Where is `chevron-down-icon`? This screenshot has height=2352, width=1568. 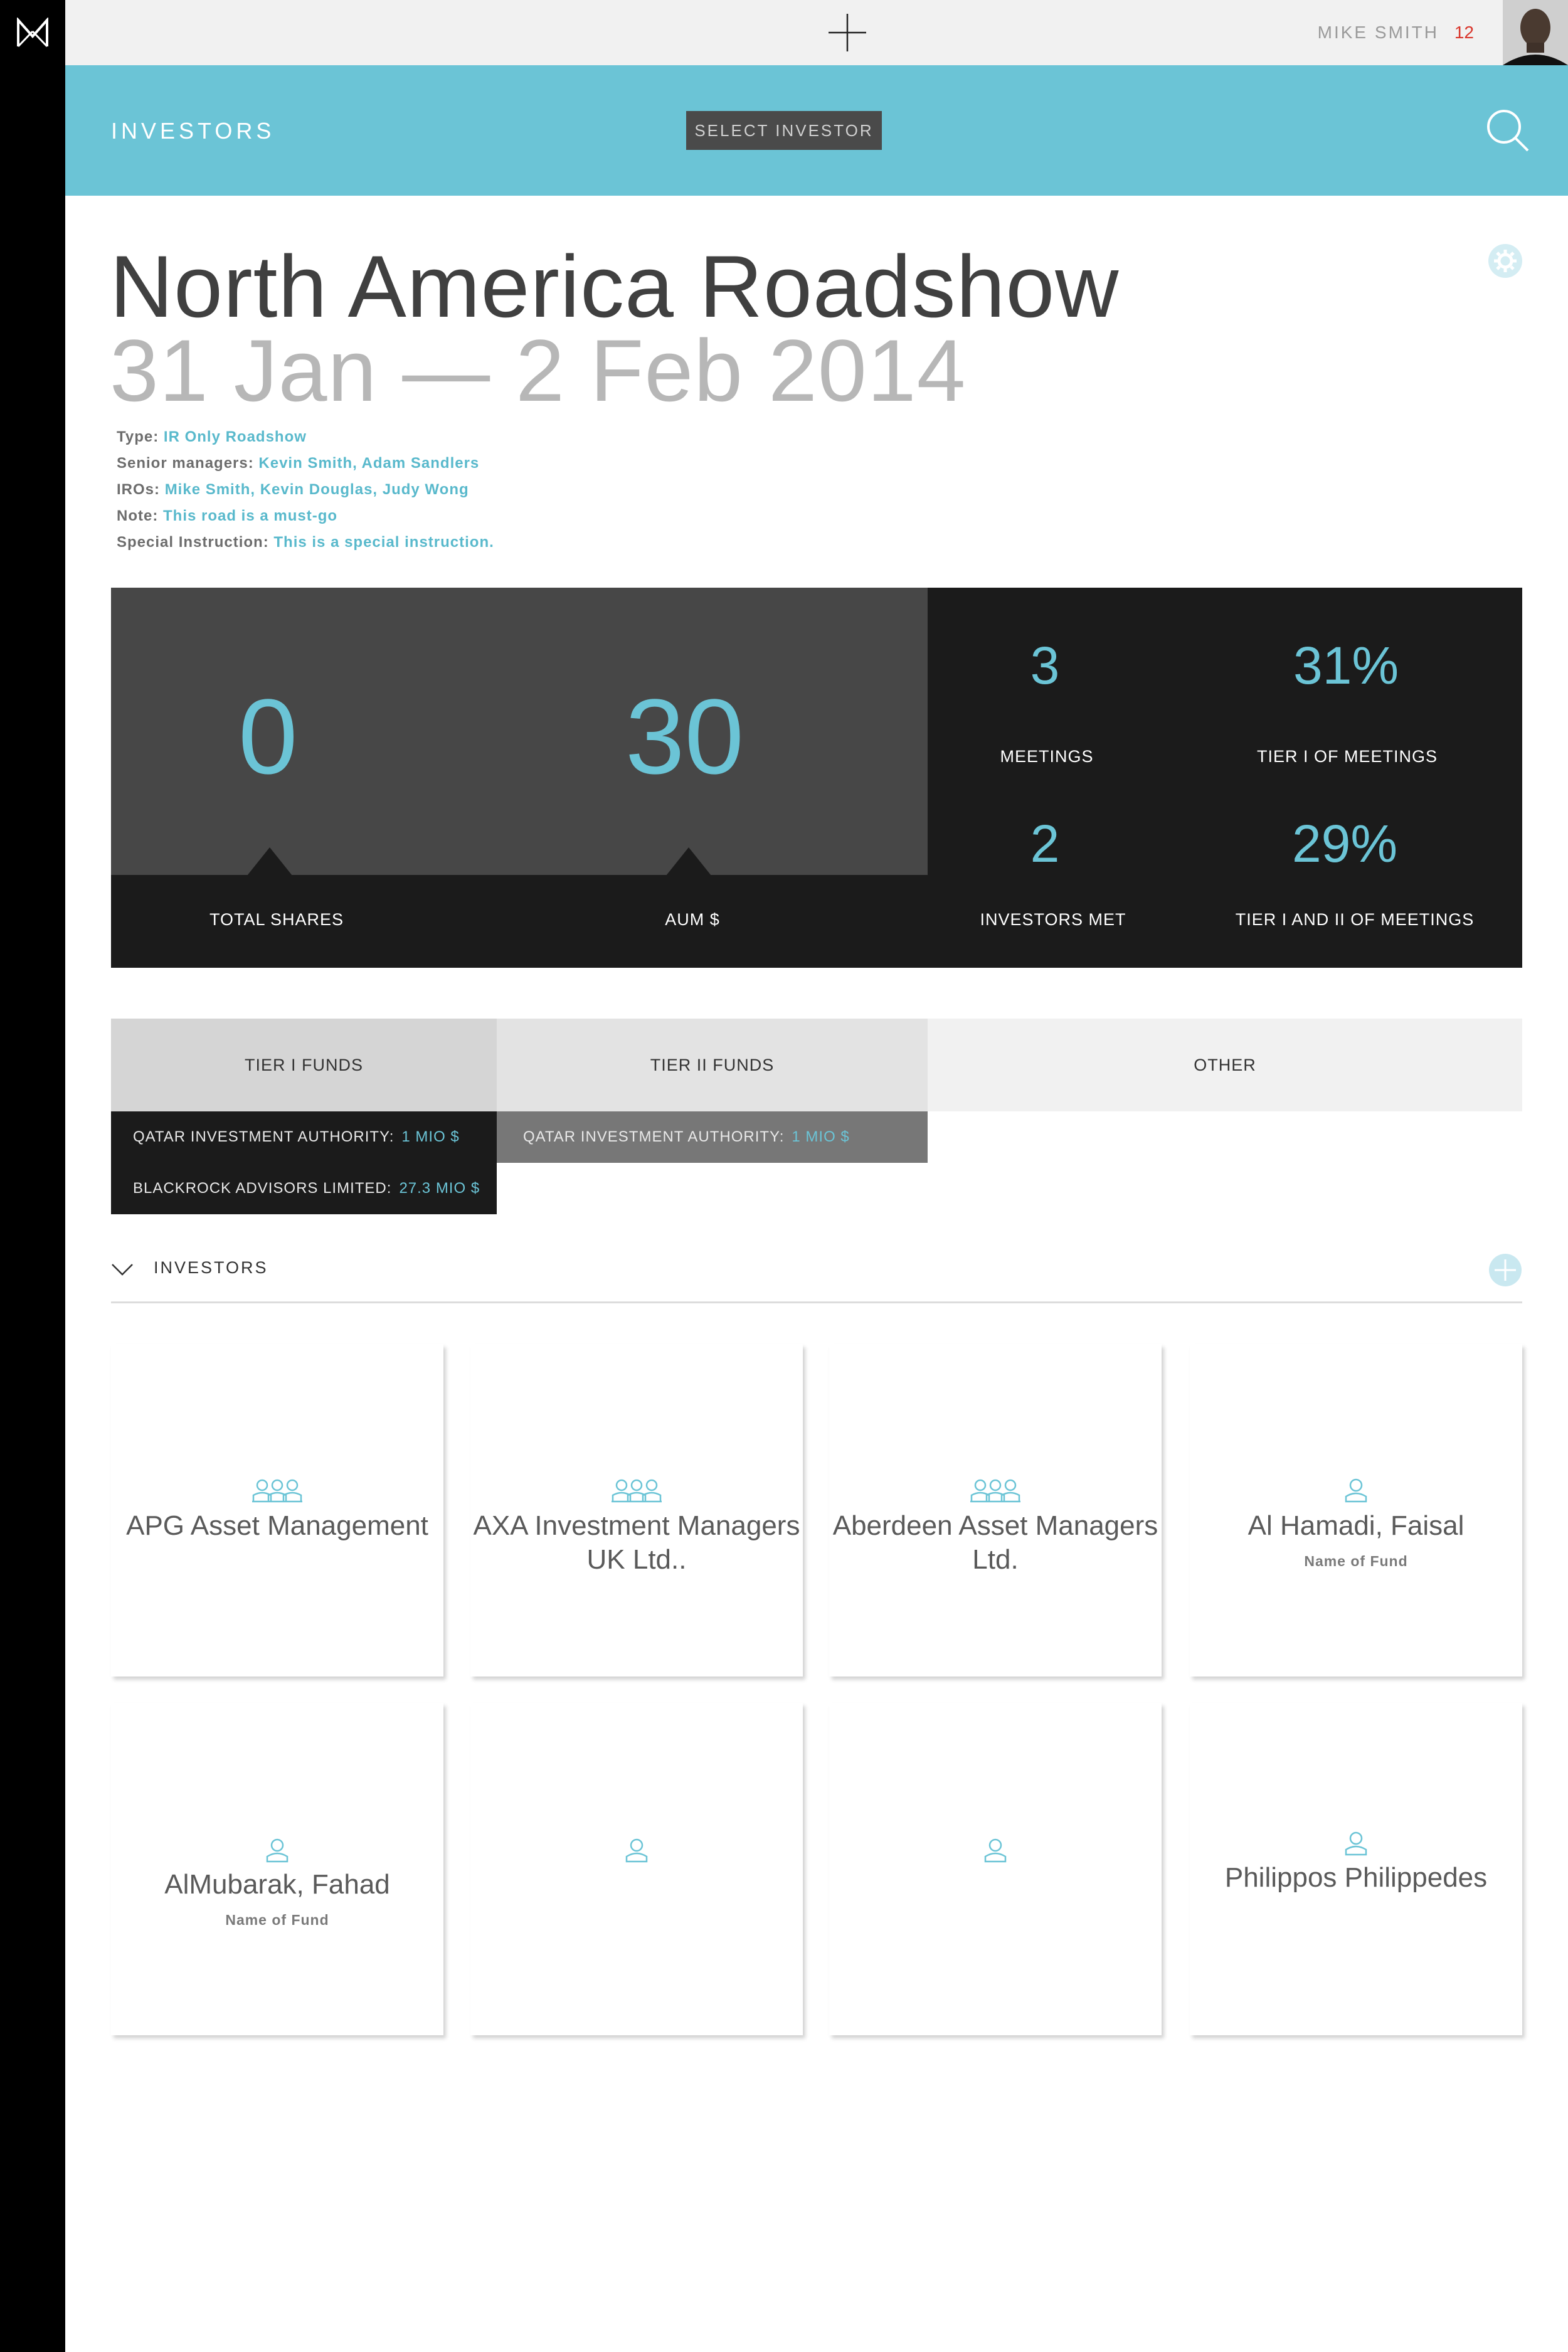
chevron-down-icon is located at coordinates (122, 1269).